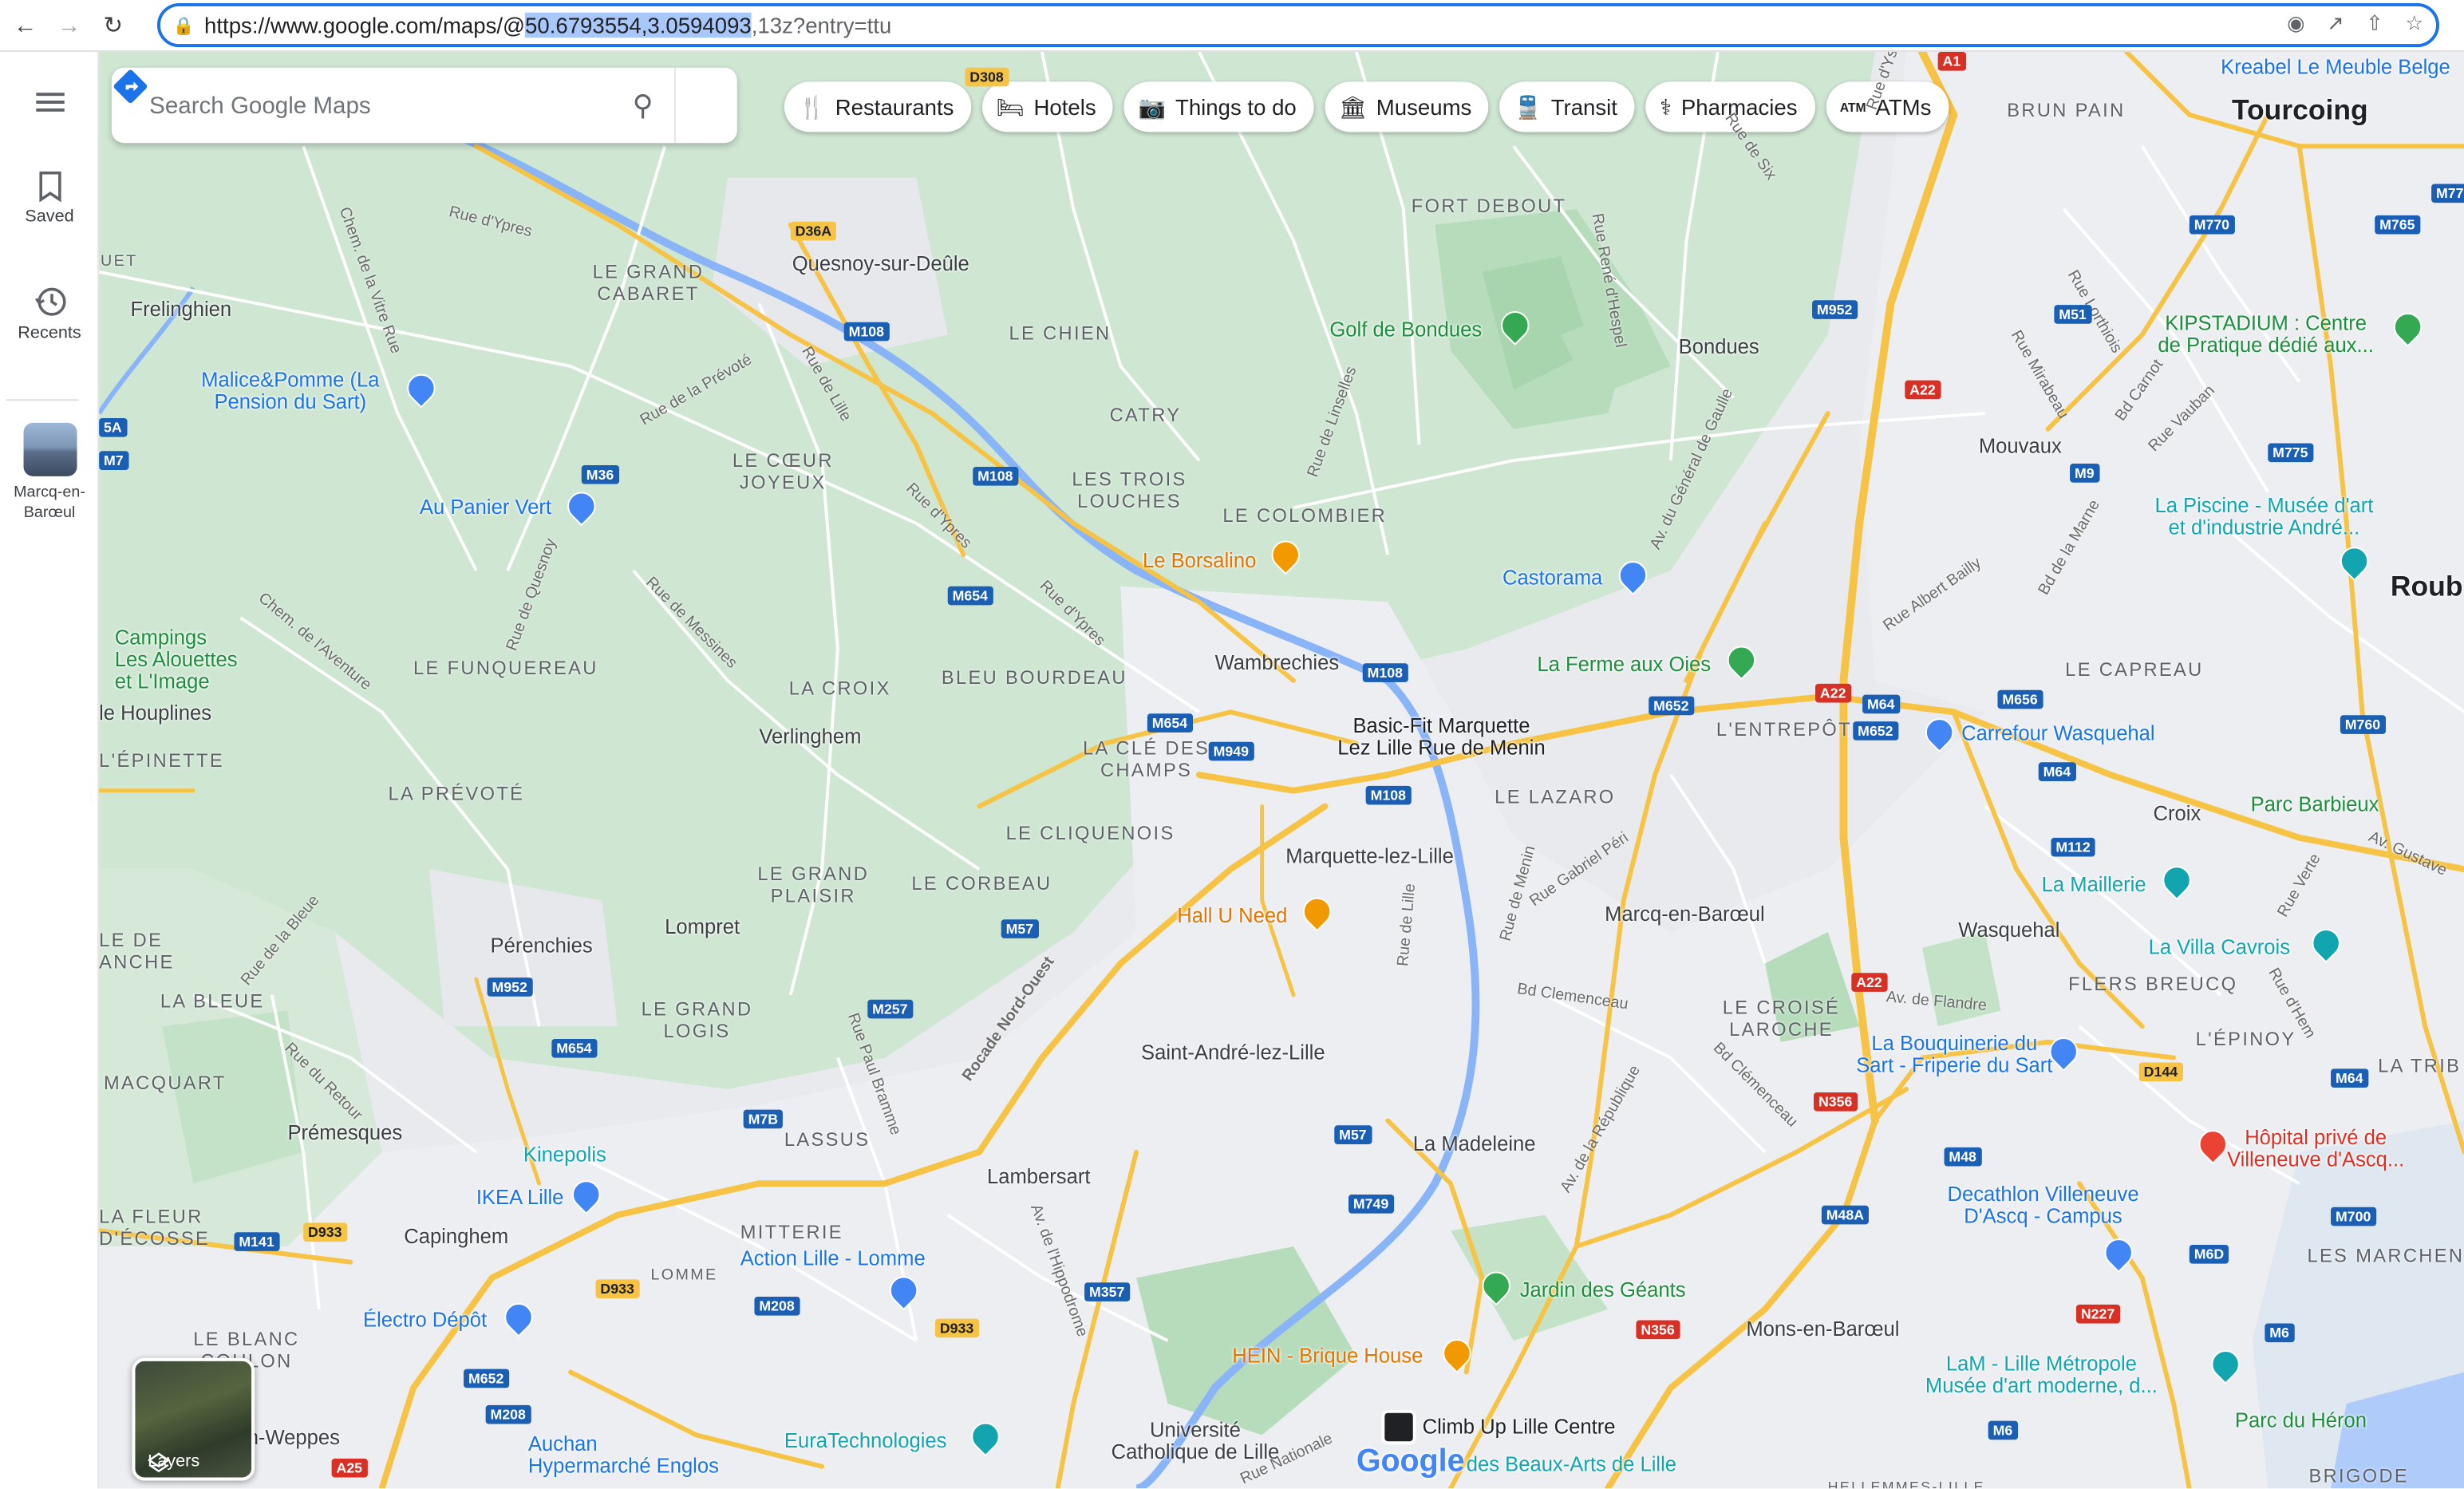 The image size is (2464, 1489). What do you see at coordinates (1219, 106) in the screenshot?
I see `chip-things-to-do: 📷 Things to do` at bounding box center [1219, 106].